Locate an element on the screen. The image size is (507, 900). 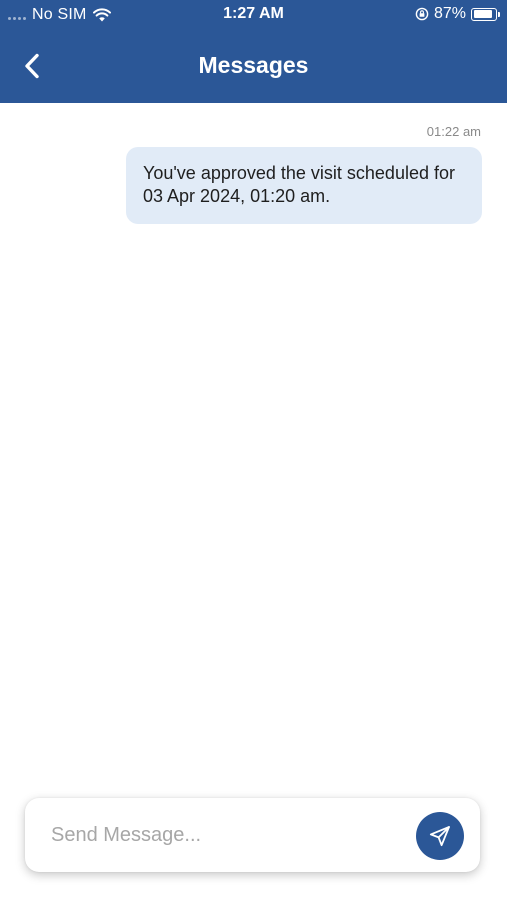
message-input is located at coordinates (226, 835).